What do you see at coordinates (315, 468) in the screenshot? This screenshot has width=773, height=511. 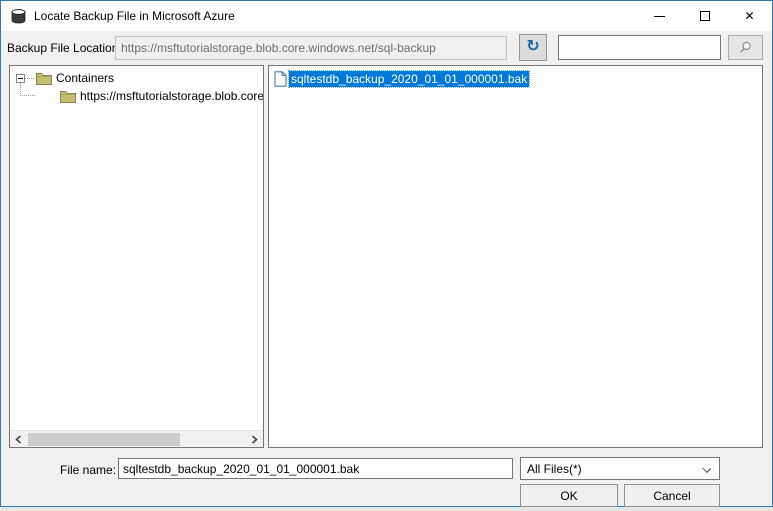 I see `file-name-input` at bounding box center [315, 468].